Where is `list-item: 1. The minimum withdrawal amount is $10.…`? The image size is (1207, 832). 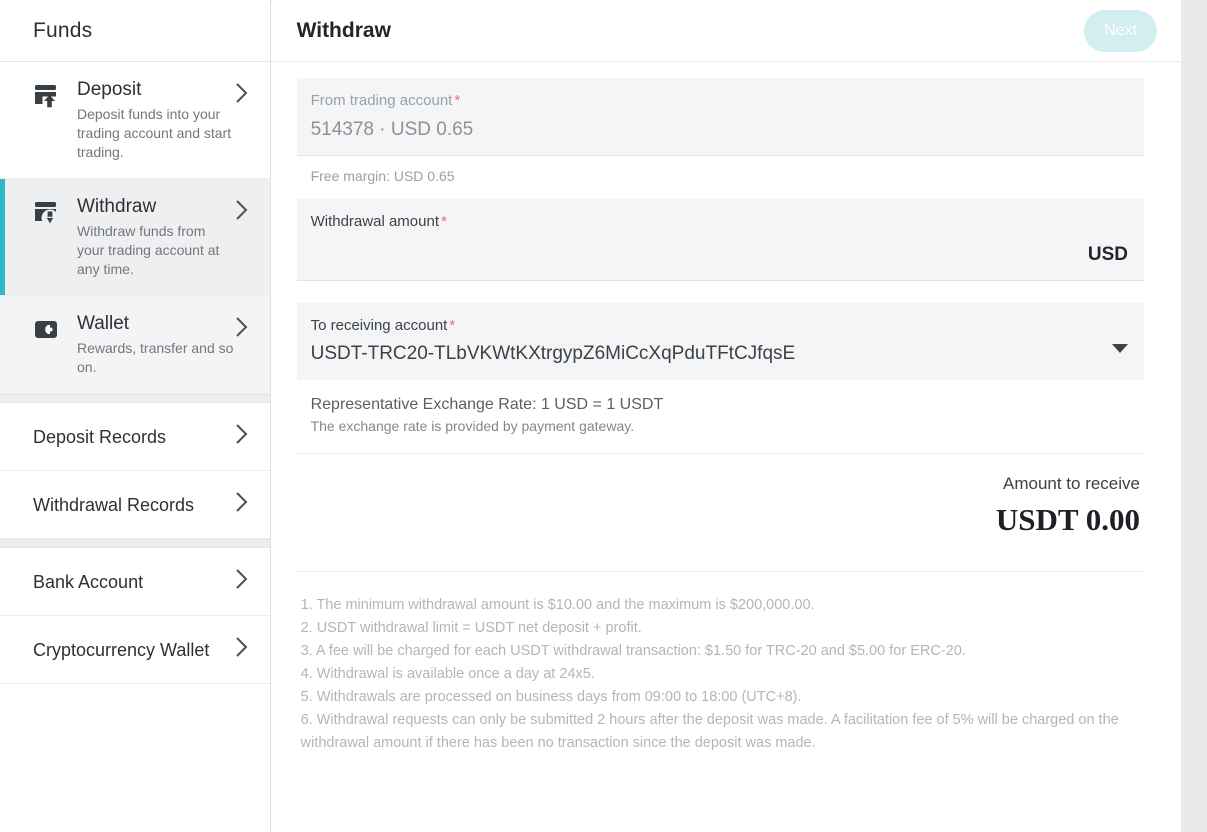 list-item: 1. The minimum withdrawal amount is $10.… is located at coordinates (557, 605).